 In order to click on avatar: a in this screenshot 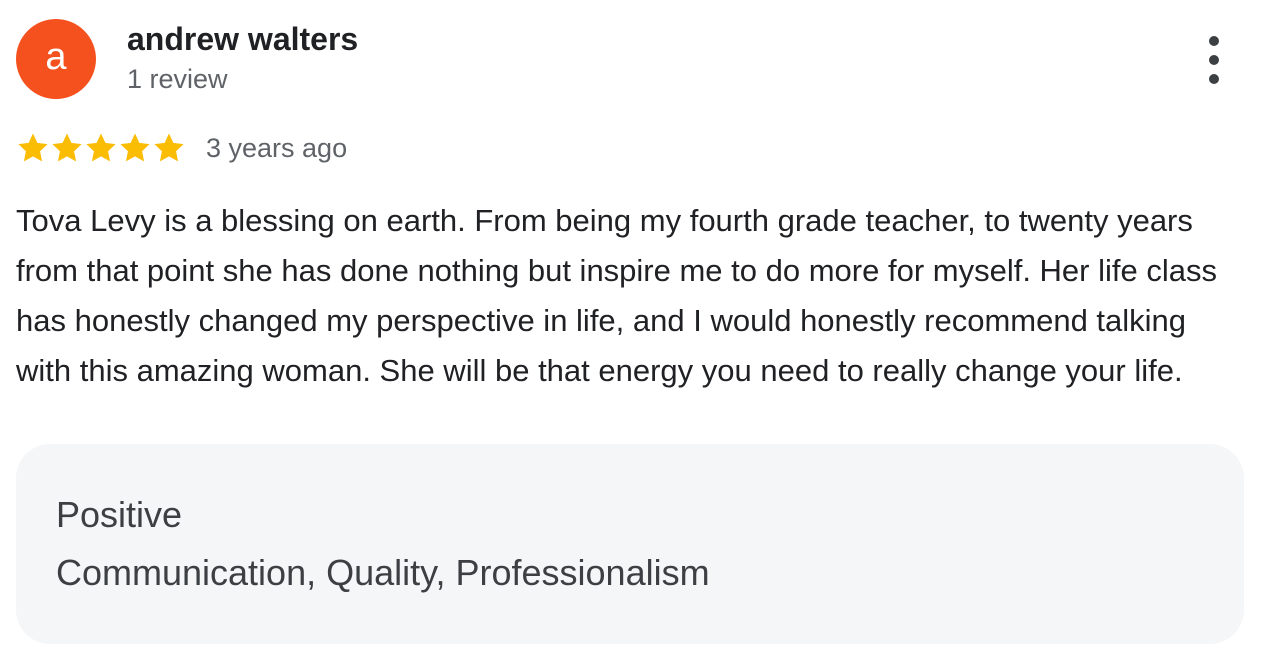, I will do `click(56, 59)`.